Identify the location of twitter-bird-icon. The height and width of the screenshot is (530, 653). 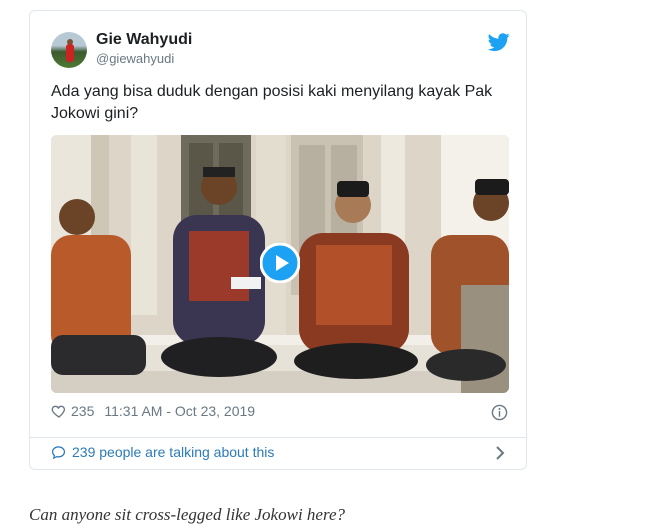
(499, 42).